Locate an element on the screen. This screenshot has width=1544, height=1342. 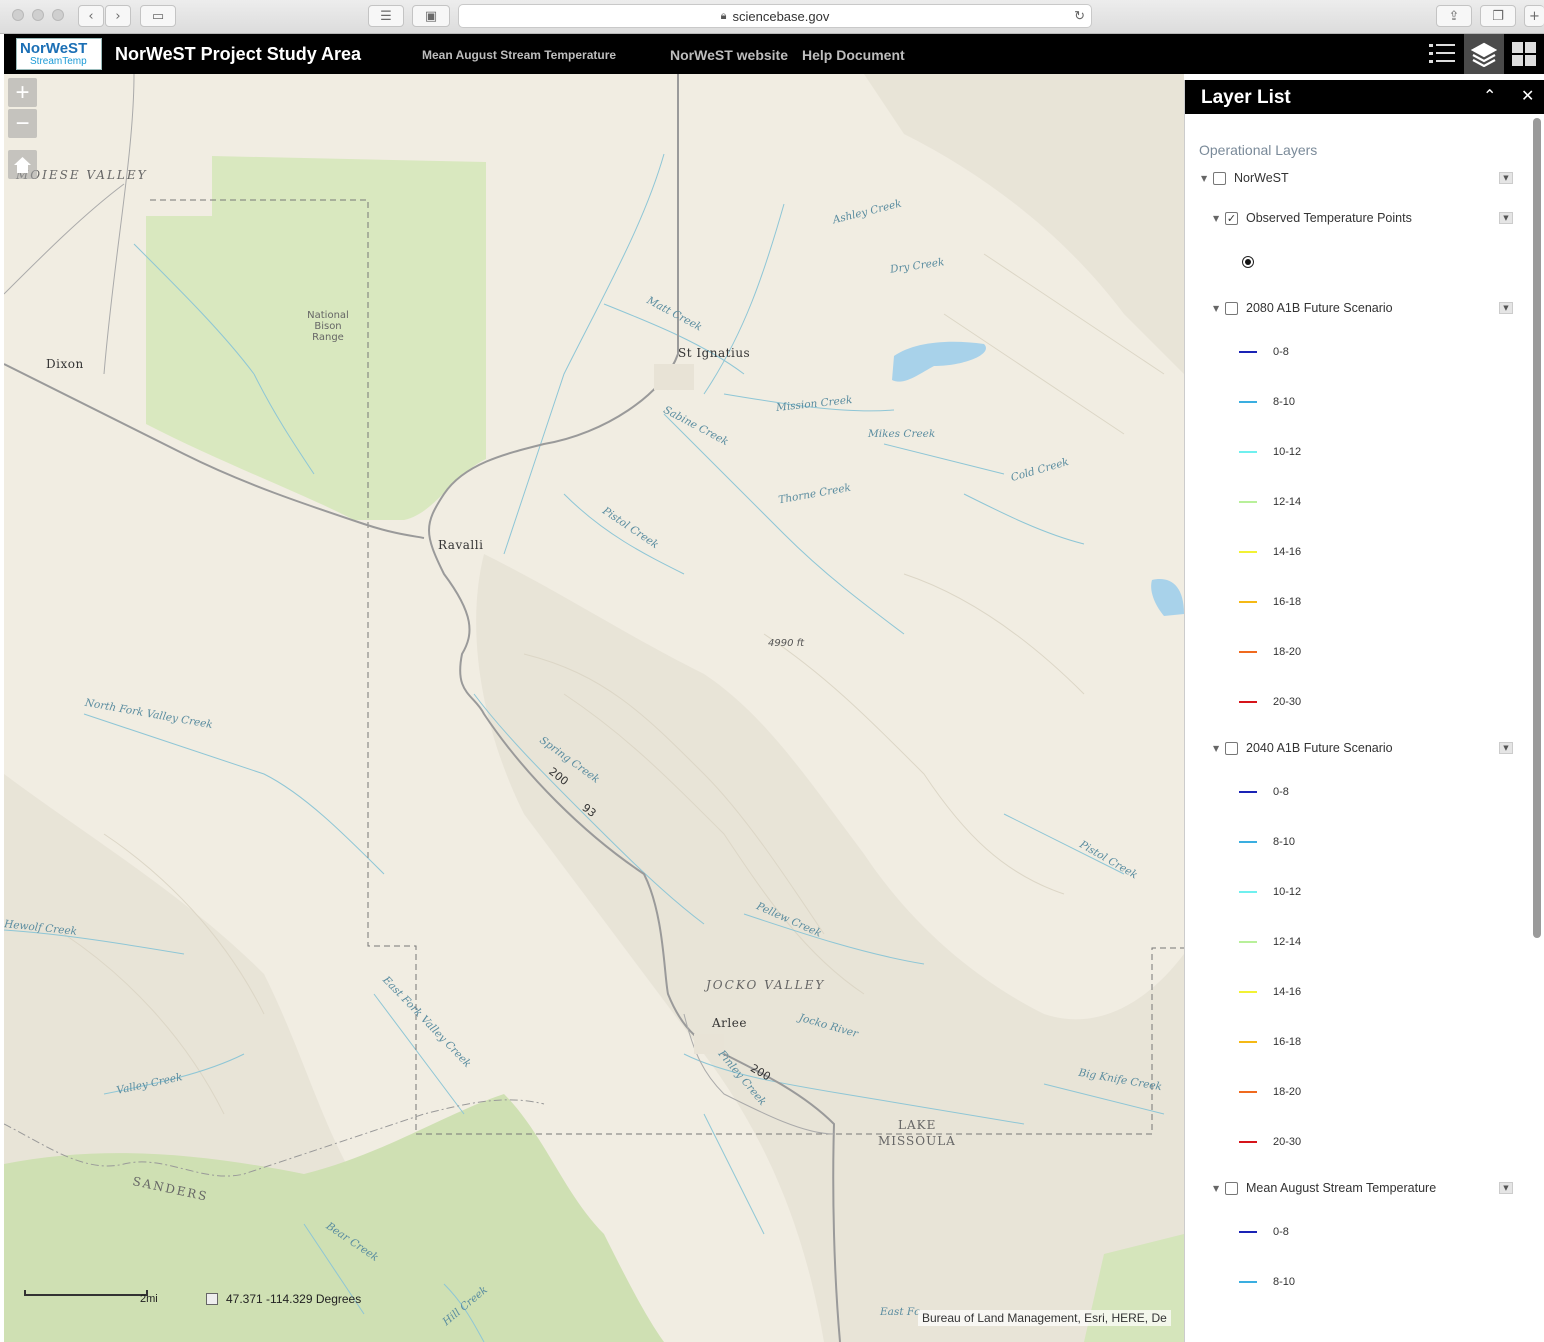
coordinate-readout: 47.371 -114.329 Degrees is located at coordinates (283, 1299).